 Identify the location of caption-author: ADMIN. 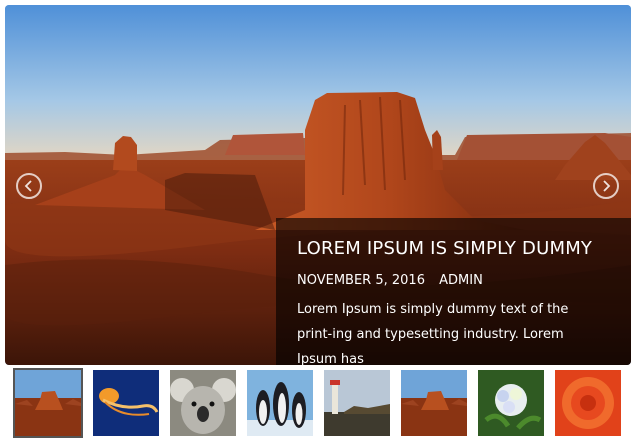
(461, 280).